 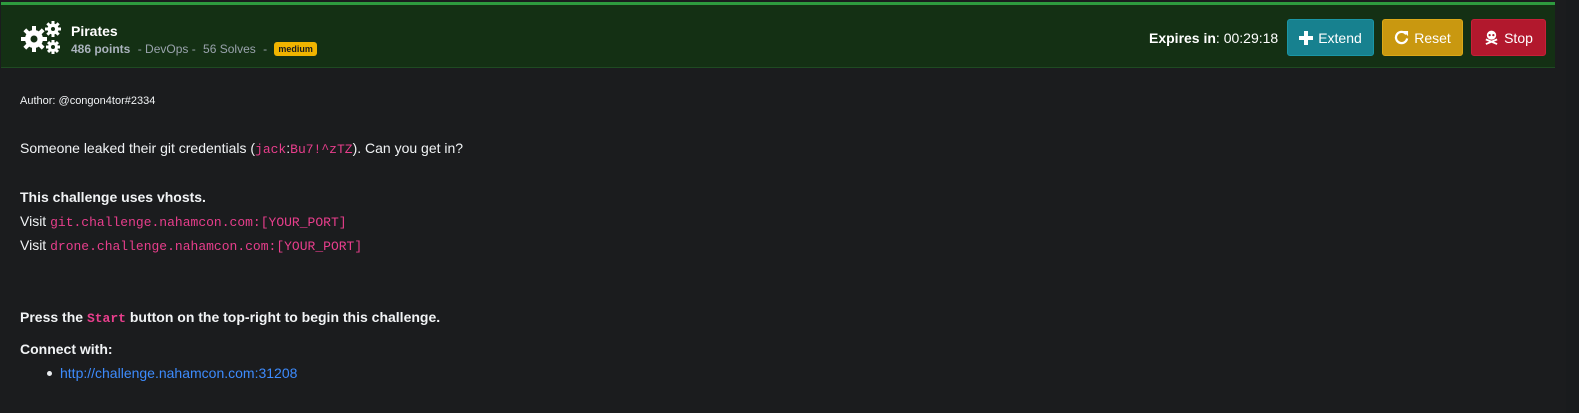 What do you see at coordinates (66, 349) in the screenshot?
I see `connect-label: Connect with:` at bounding box center [66, 349].